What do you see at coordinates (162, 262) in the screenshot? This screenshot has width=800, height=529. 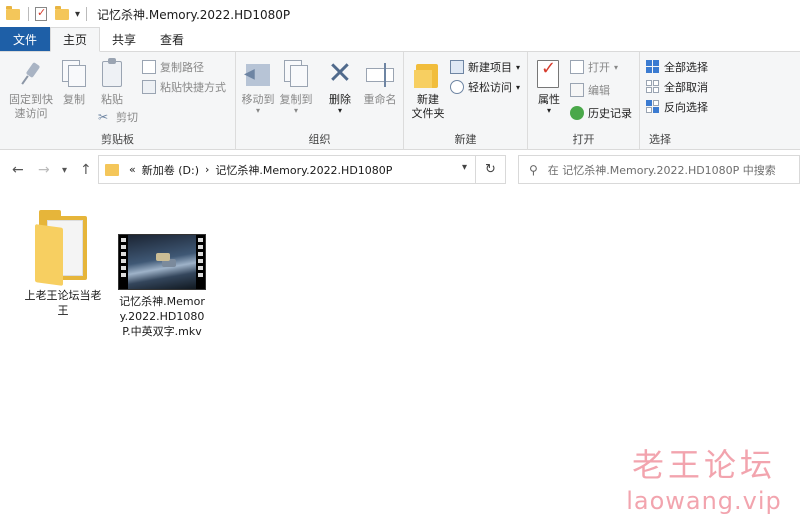 I see `video-thumbnail-icon` at bounding box center [162, 262].